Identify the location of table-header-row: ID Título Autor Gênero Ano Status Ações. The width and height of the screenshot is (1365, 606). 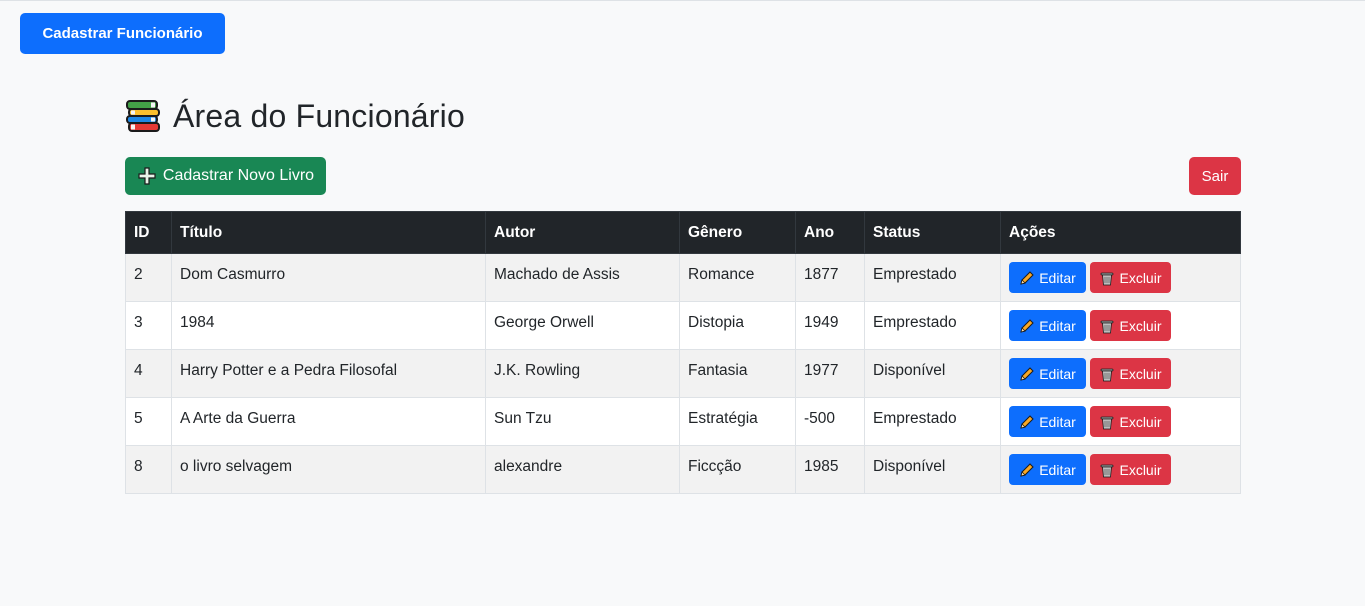
(683, 232).